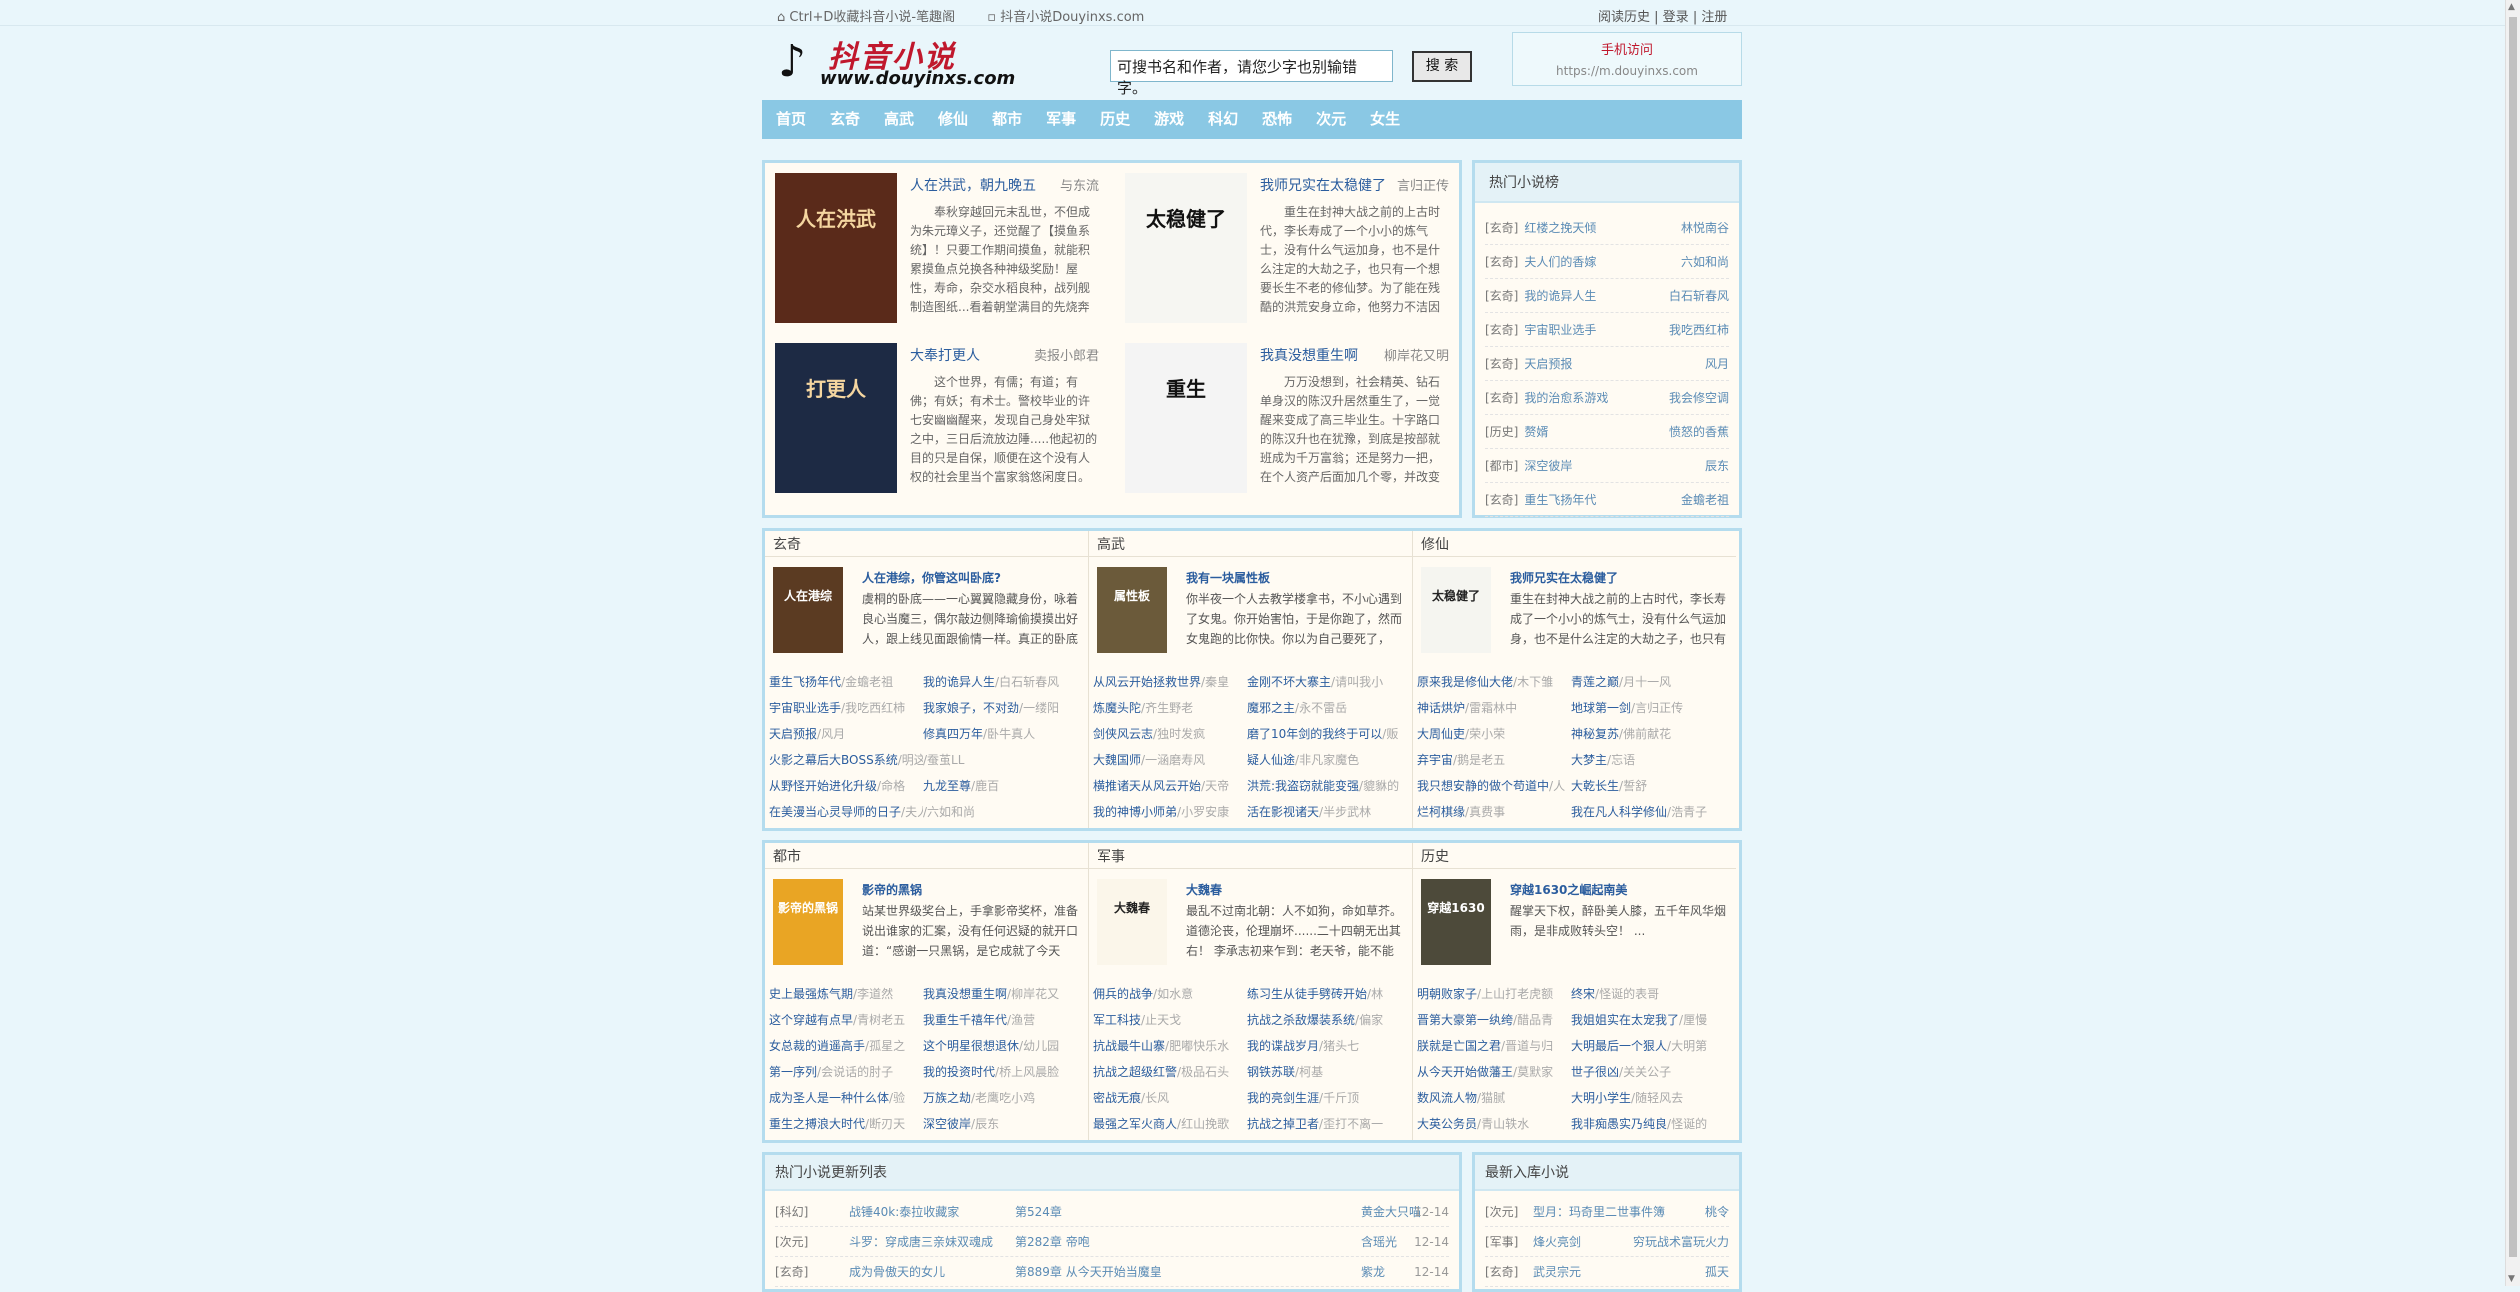 This screenshot has height=1292, width=2520. I want to click on featured-book-title: 我师兄实在太稳健了, so click(1564, 577).